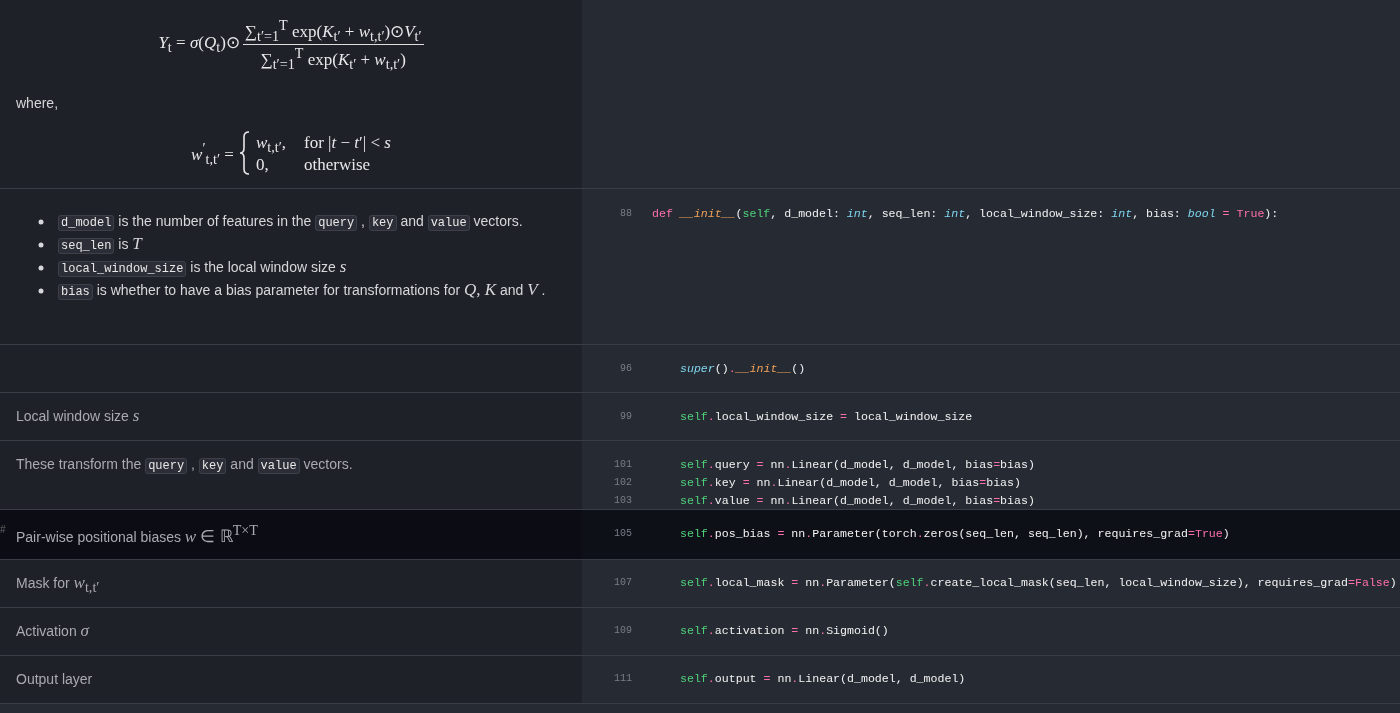 This screenshot has height=713, width=1400. What do you see at coordinates (626, 368) in the screenshot?
I see `line-number: 96` at bounding box center [626, 368].